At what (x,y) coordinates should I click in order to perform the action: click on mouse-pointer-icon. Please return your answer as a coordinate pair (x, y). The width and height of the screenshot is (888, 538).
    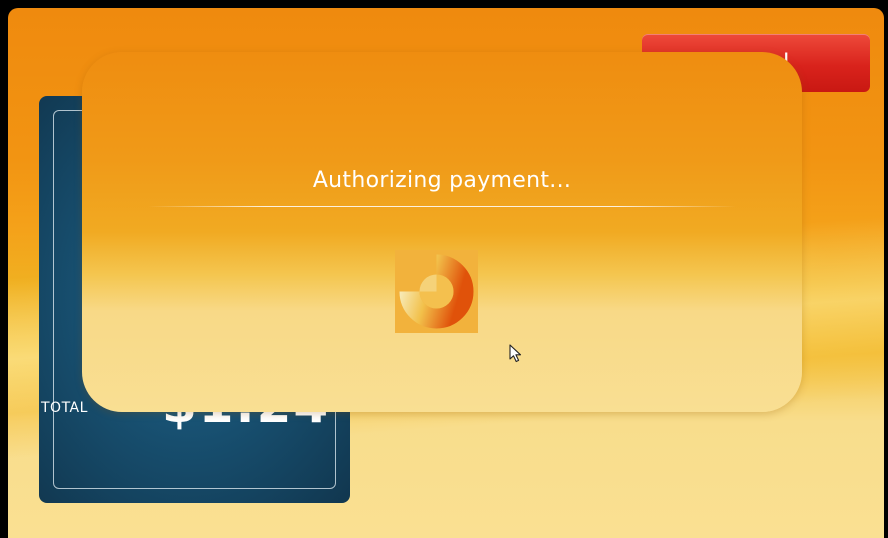
    Looking at the image, I should click on (518, 354).